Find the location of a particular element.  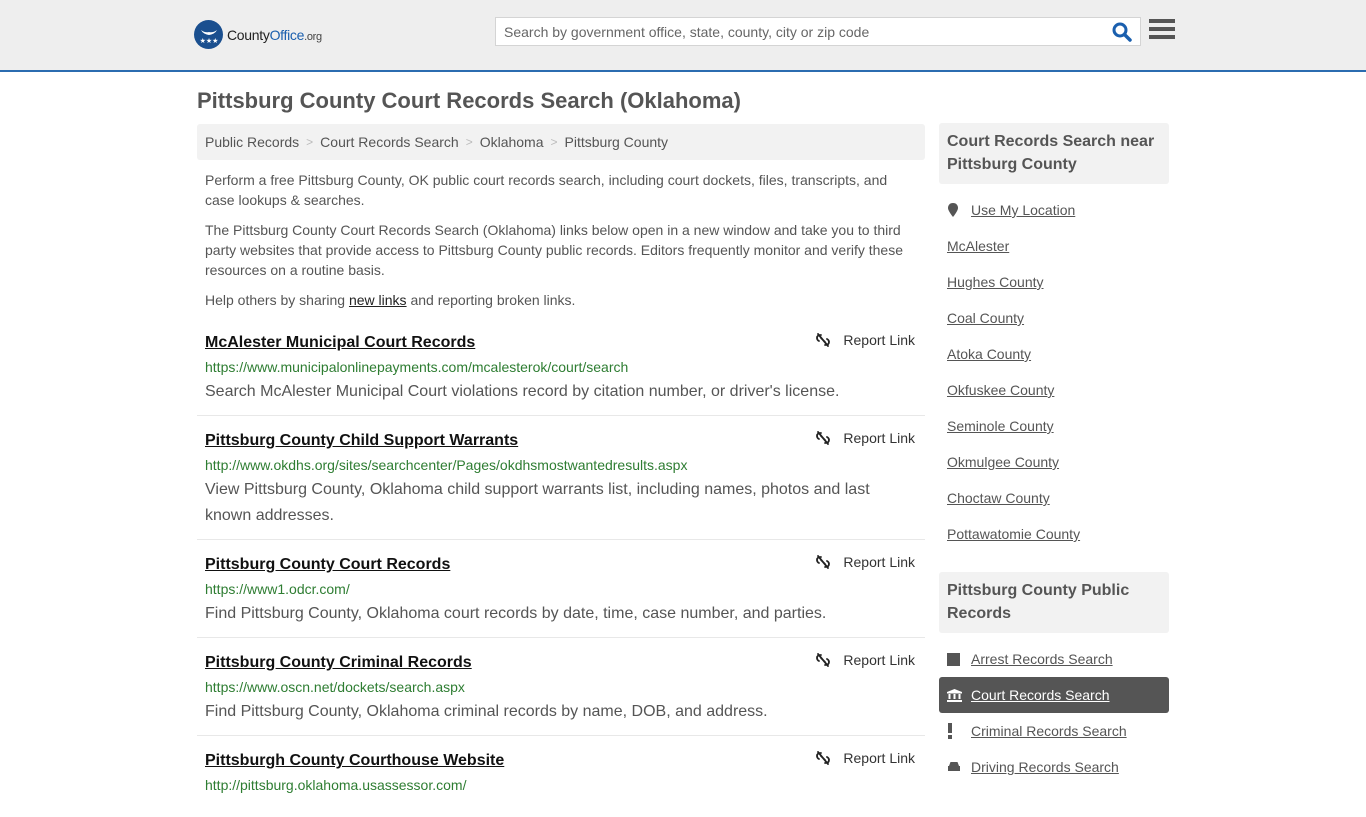

nearby-link-coal-county: Coal County is located at coordinates (985, 318).